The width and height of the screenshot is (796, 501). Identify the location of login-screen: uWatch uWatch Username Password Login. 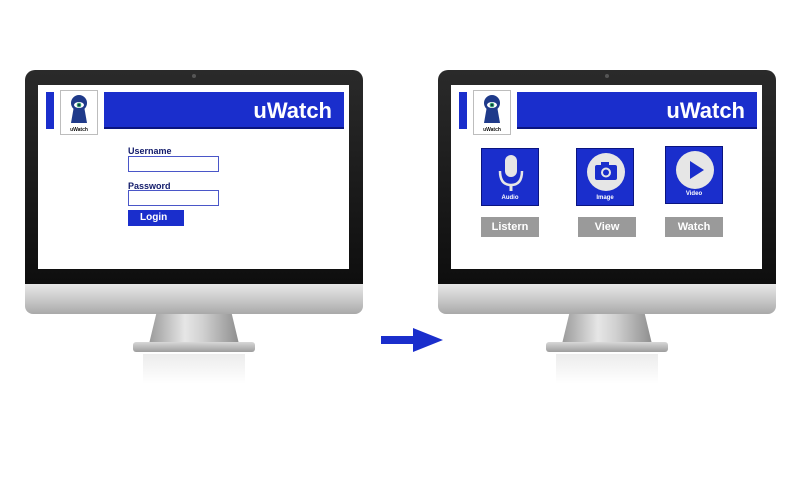
(193, 177).